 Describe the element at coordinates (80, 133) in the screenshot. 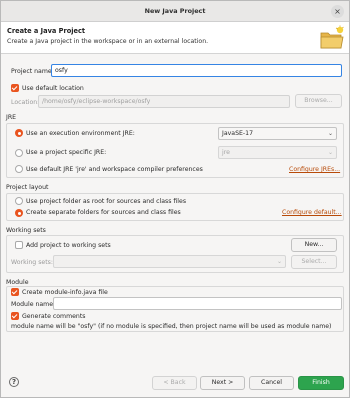

I see `exec-env-jre-label: Use an execution environment JRE:` at that location.